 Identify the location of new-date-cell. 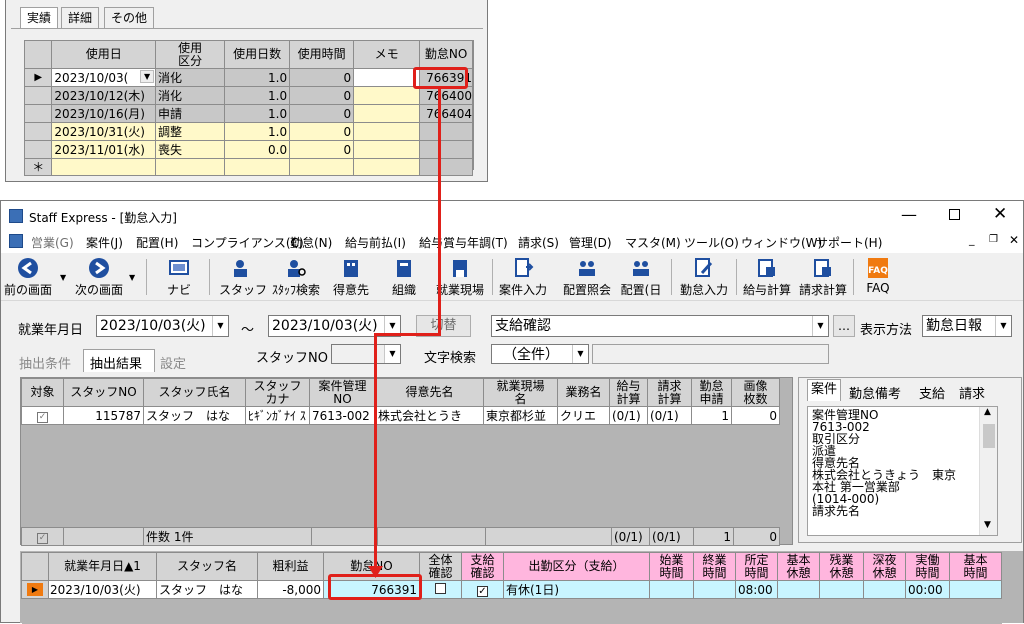
(104, 167).